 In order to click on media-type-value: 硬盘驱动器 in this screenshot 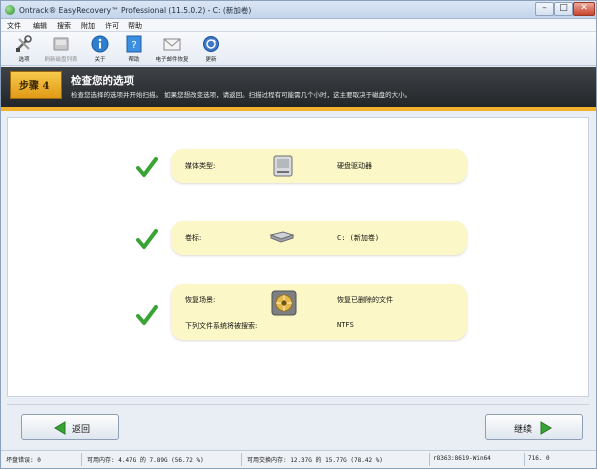, I will do `click(354, 166)`.